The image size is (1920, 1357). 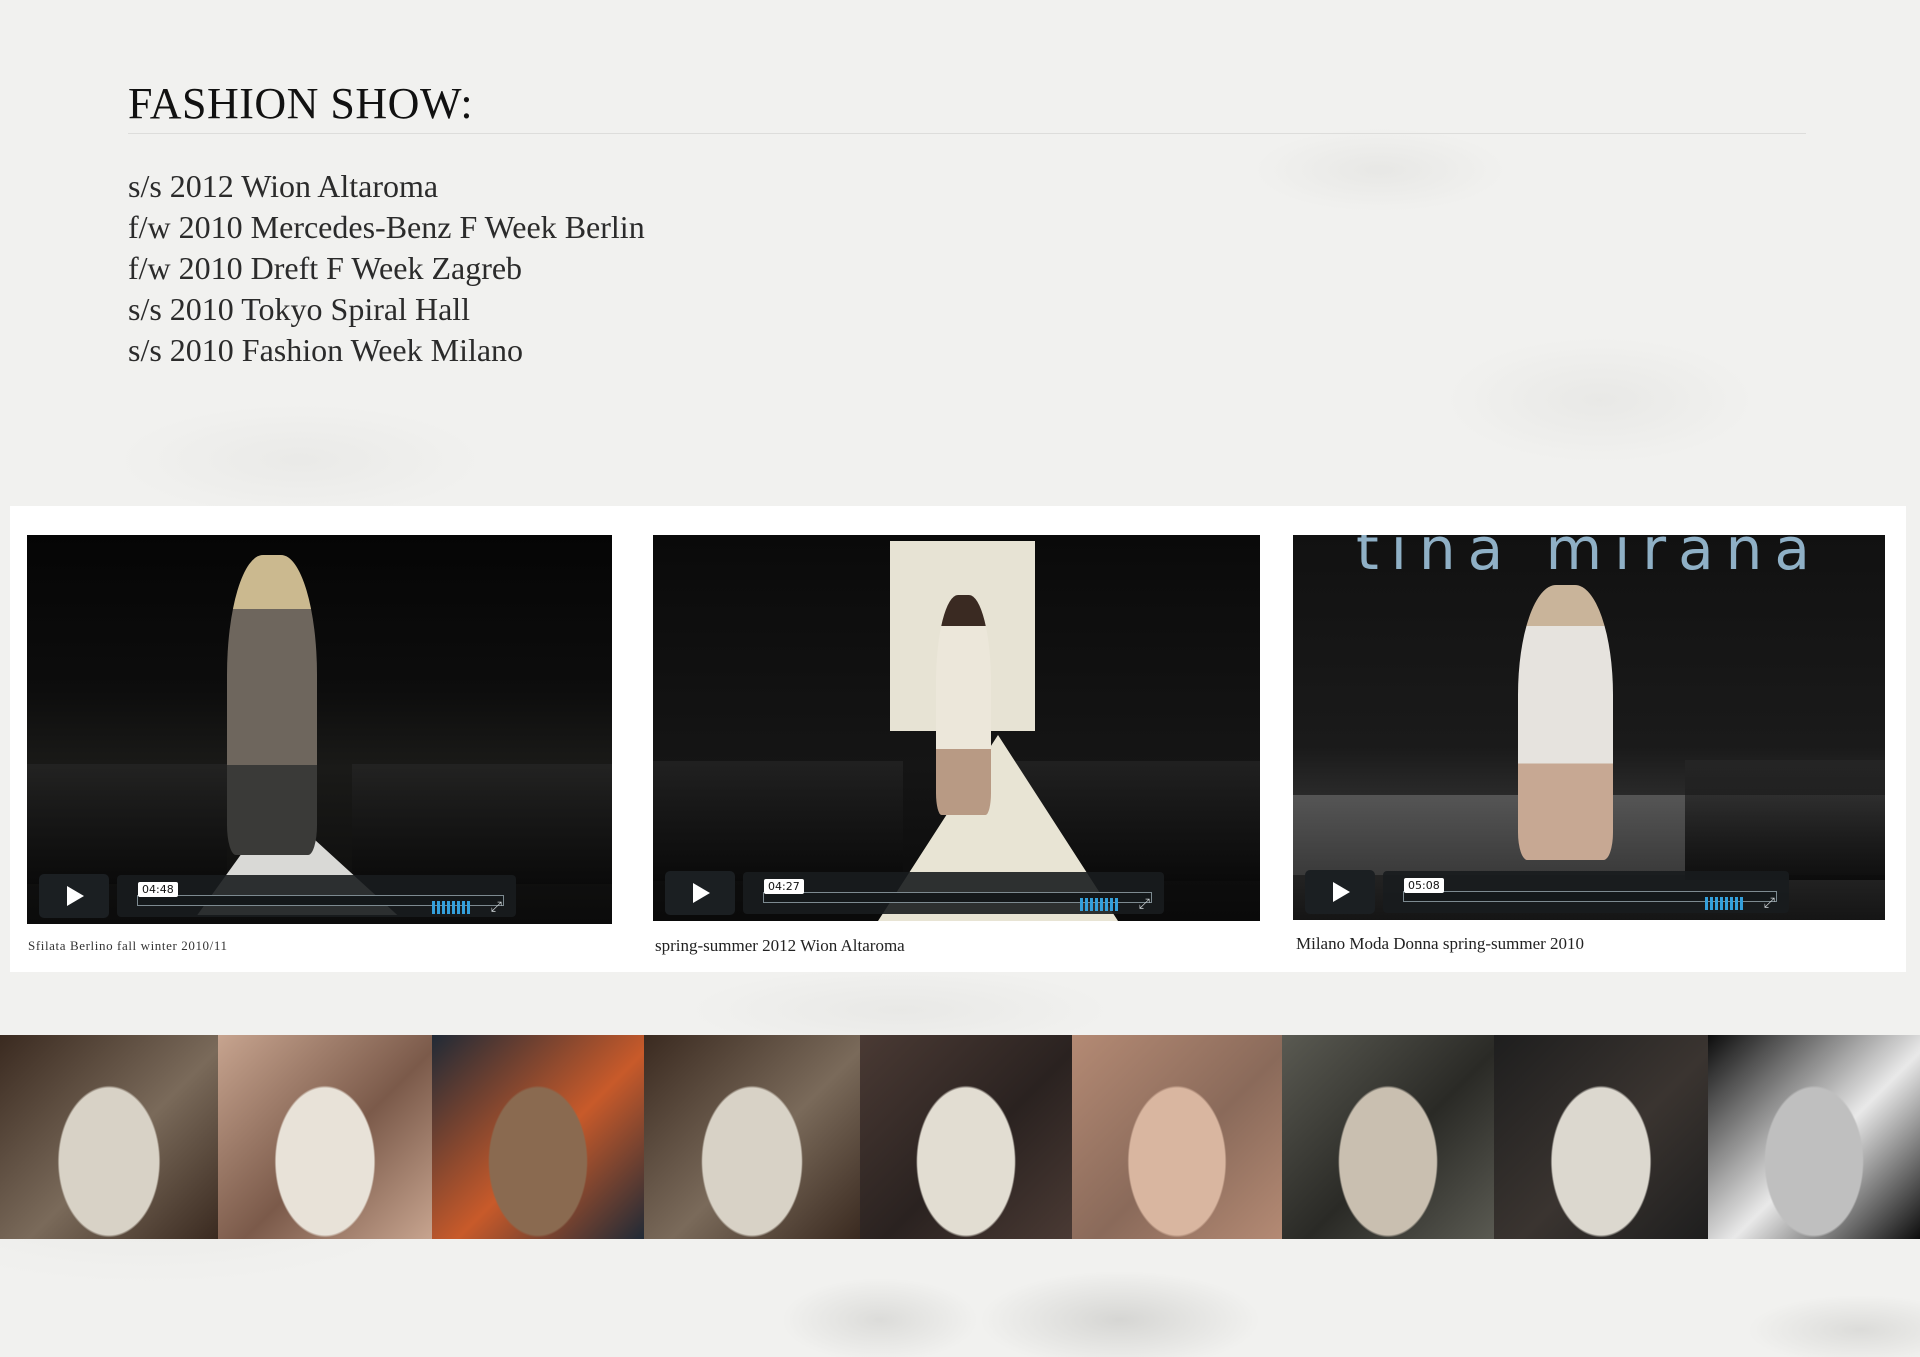 I want to click on photo-makeup-table, so click(x=1388, y=1137).